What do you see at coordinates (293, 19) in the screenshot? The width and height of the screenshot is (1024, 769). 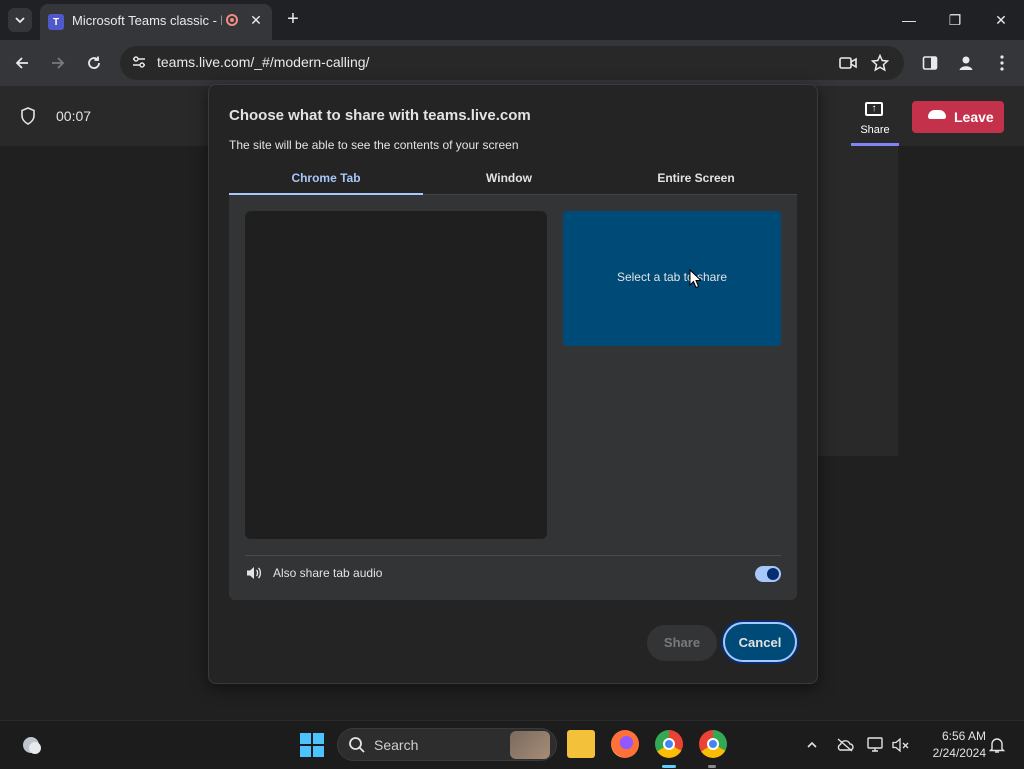 I see `new-tab-button: +` at bounding box center [293, 19].